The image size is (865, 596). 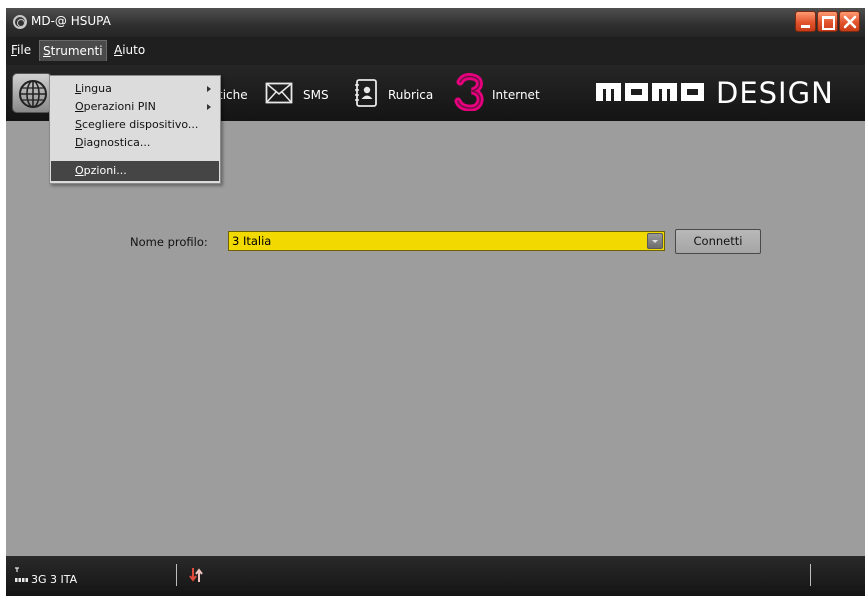 I want to click on signal-strength-icon, so click(x=21, y=574).